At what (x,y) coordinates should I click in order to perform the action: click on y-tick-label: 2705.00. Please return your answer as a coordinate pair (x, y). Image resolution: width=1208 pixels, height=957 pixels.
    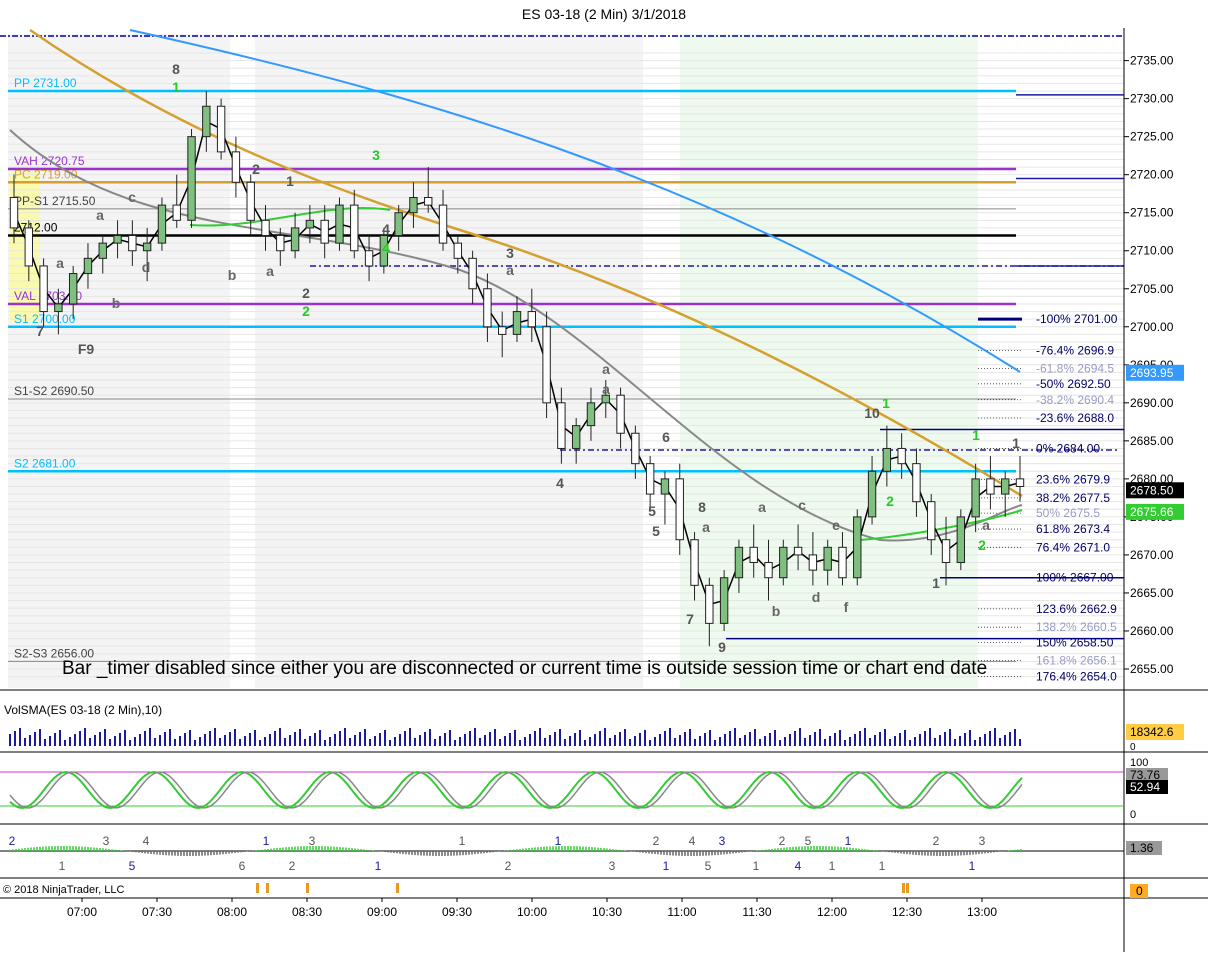
    Looking at the image, I should click on (1152, 289).